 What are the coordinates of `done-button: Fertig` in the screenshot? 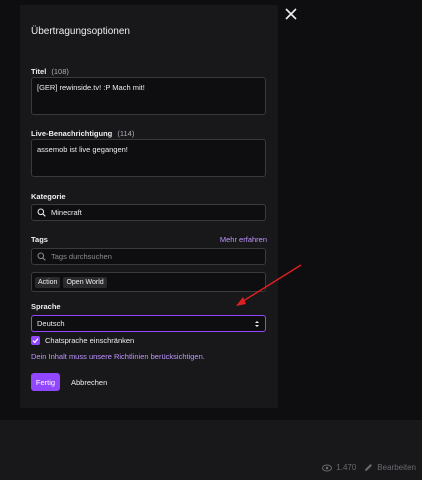 It's located at (45, 382).